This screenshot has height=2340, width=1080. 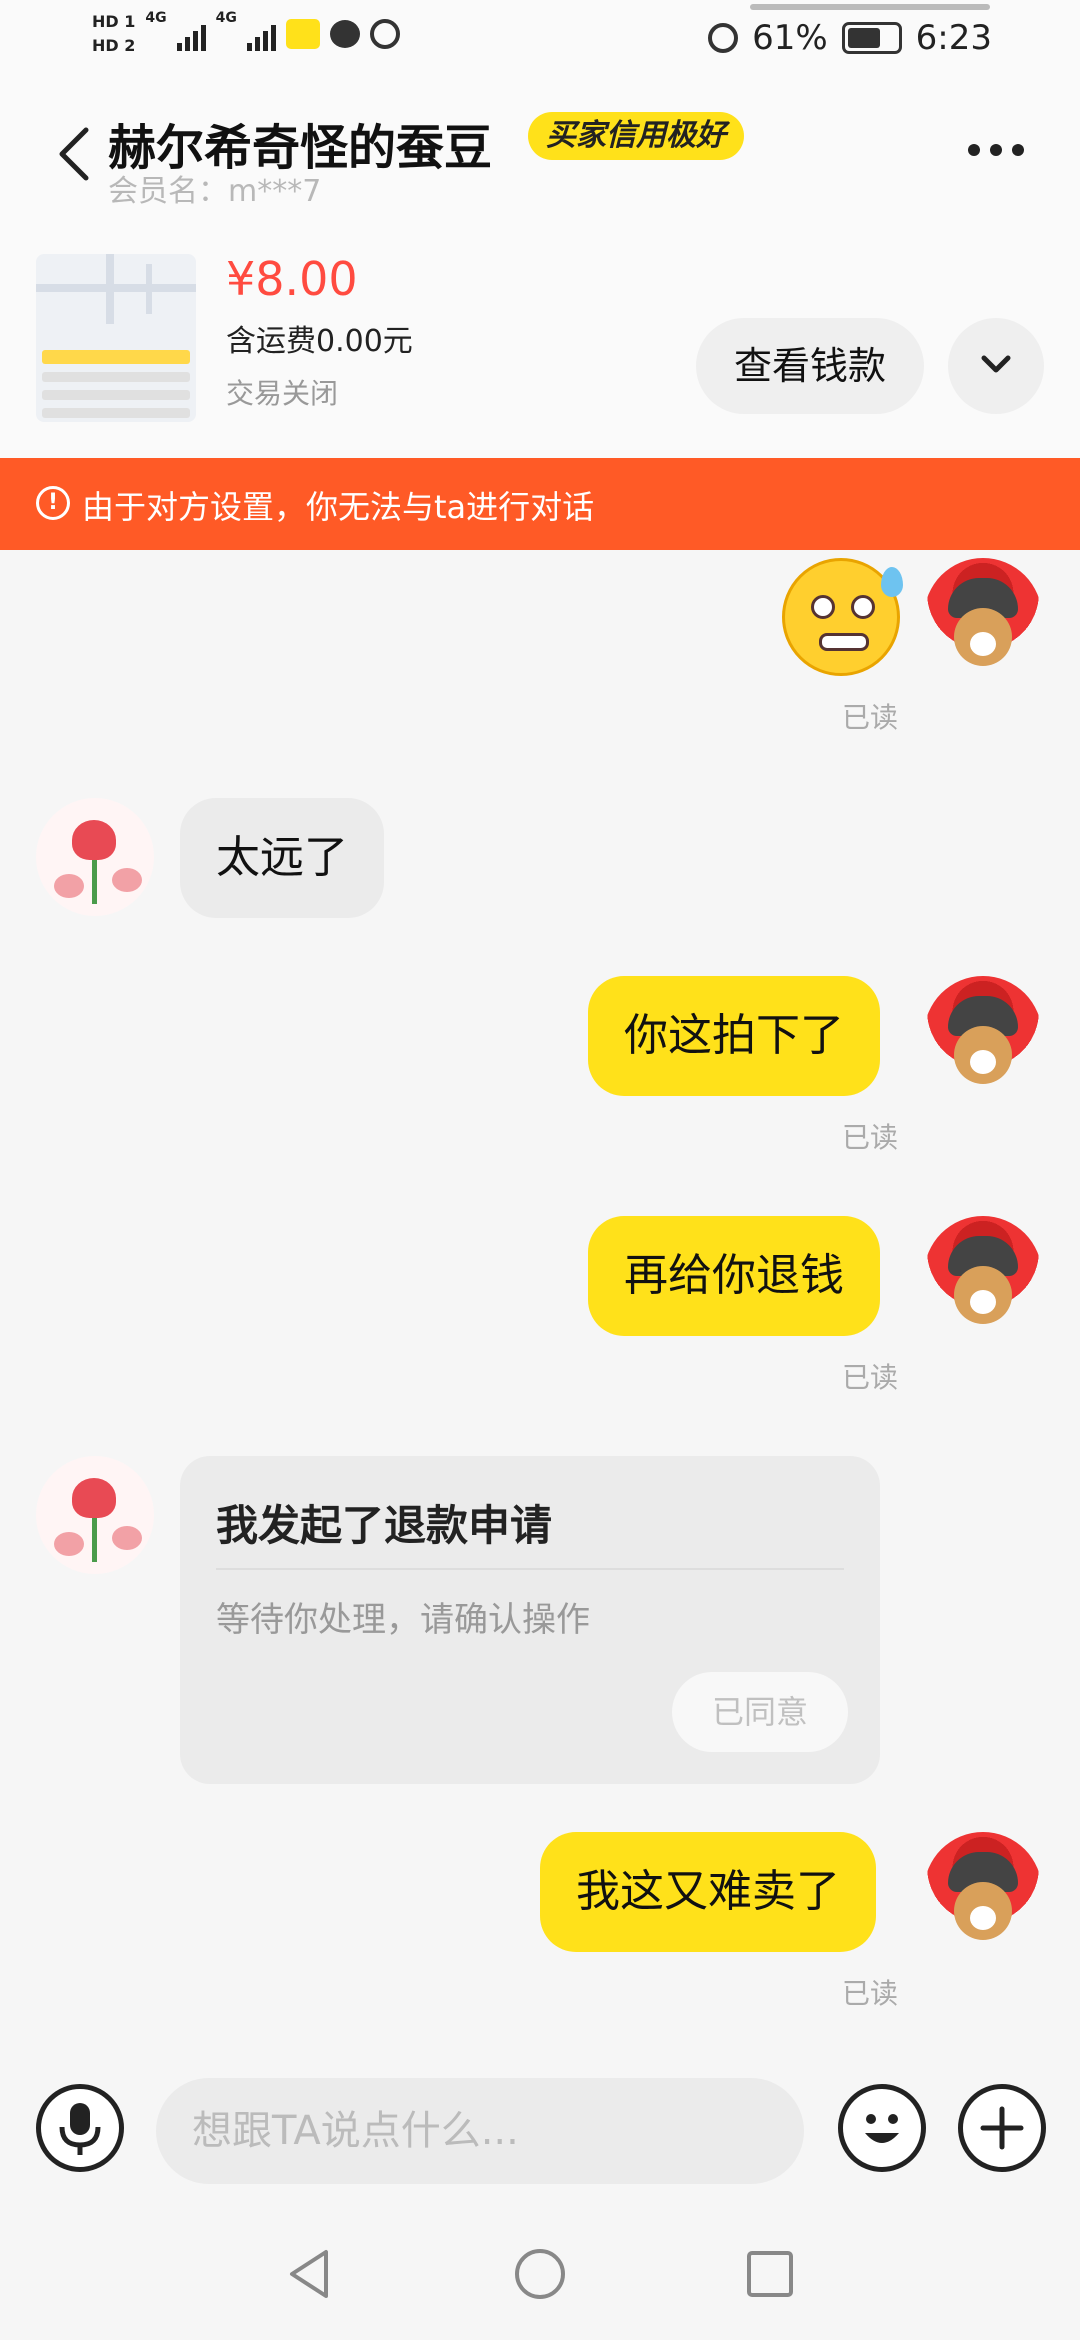 I want to click on trade-status: 交易关闭, so click(x=282, y=393).